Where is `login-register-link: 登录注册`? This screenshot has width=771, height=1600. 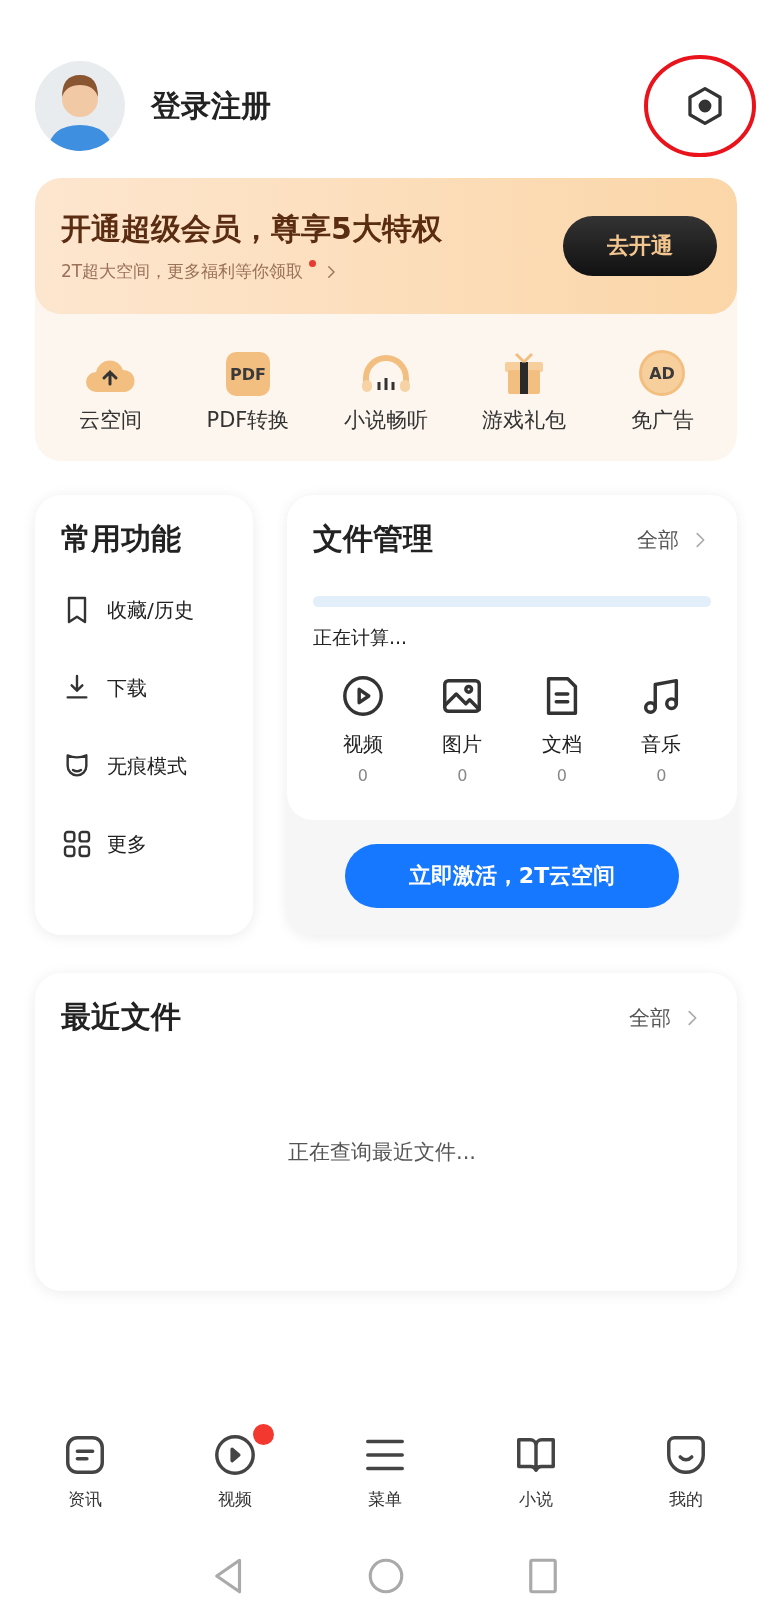 login-register-link: 登录注册 is located at coordinates (400, 106).